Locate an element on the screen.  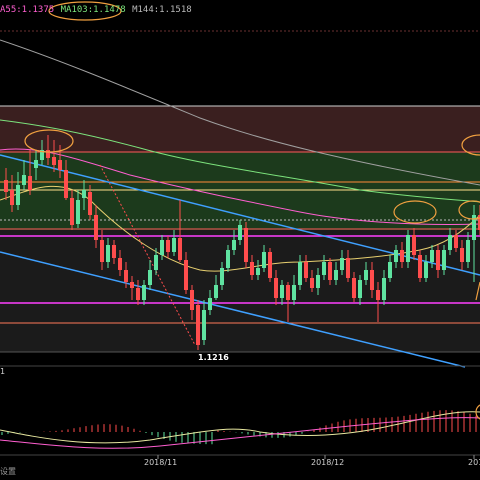
ma144-value: M144:1.1518 is located at coordinates (162, 10).